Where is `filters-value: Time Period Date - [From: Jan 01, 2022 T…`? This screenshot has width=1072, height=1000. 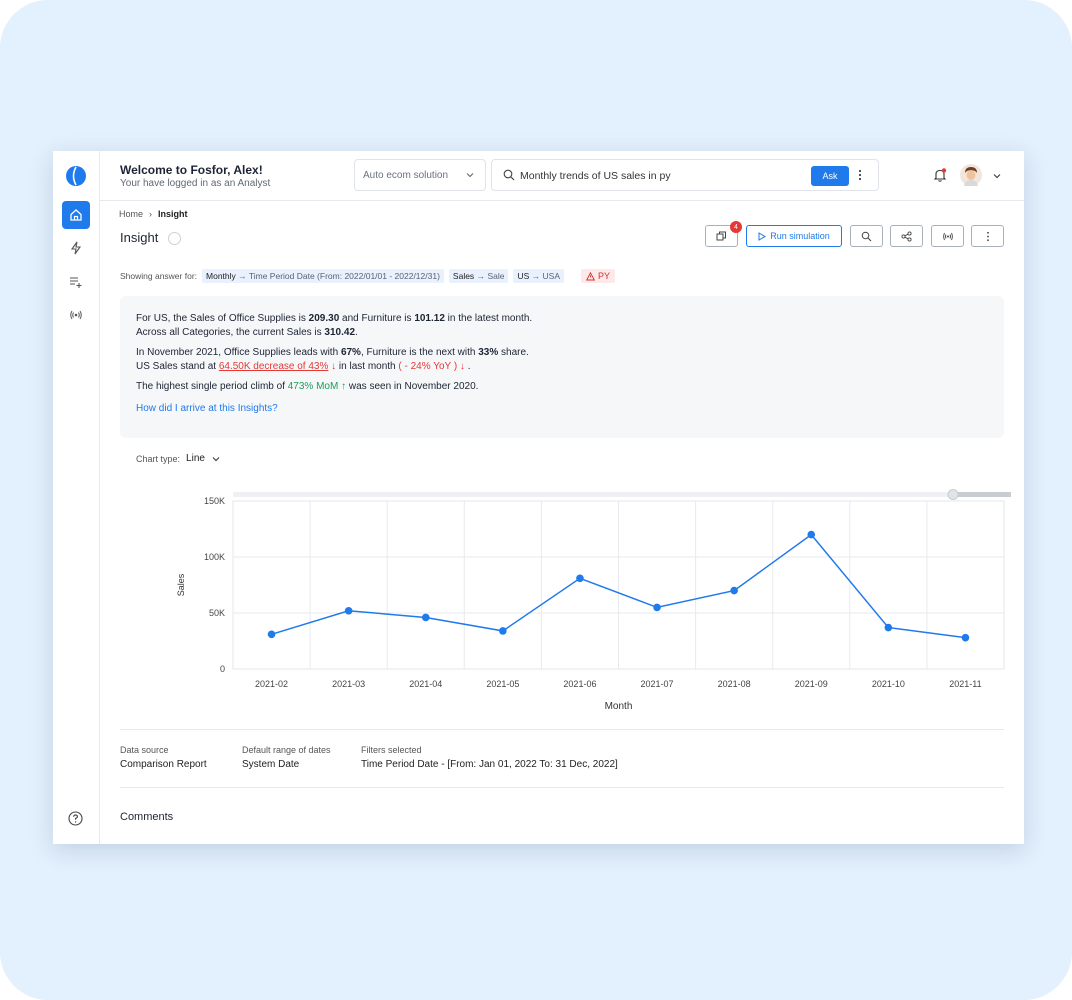 filters-value: Time Period Date - [From: Jan 01, 2022 T… is located at coordinates (489, 764).